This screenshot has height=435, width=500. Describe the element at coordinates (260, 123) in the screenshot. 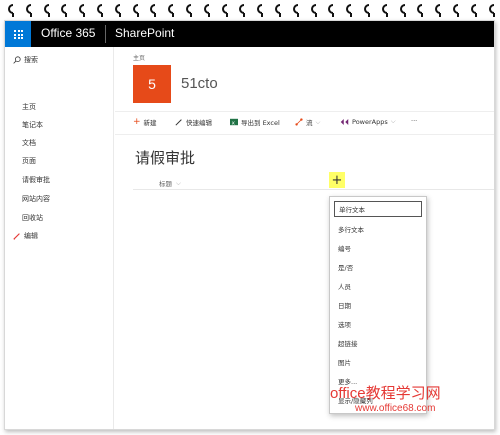

I see `export-excel-label: 导出到 Excel` at that location.